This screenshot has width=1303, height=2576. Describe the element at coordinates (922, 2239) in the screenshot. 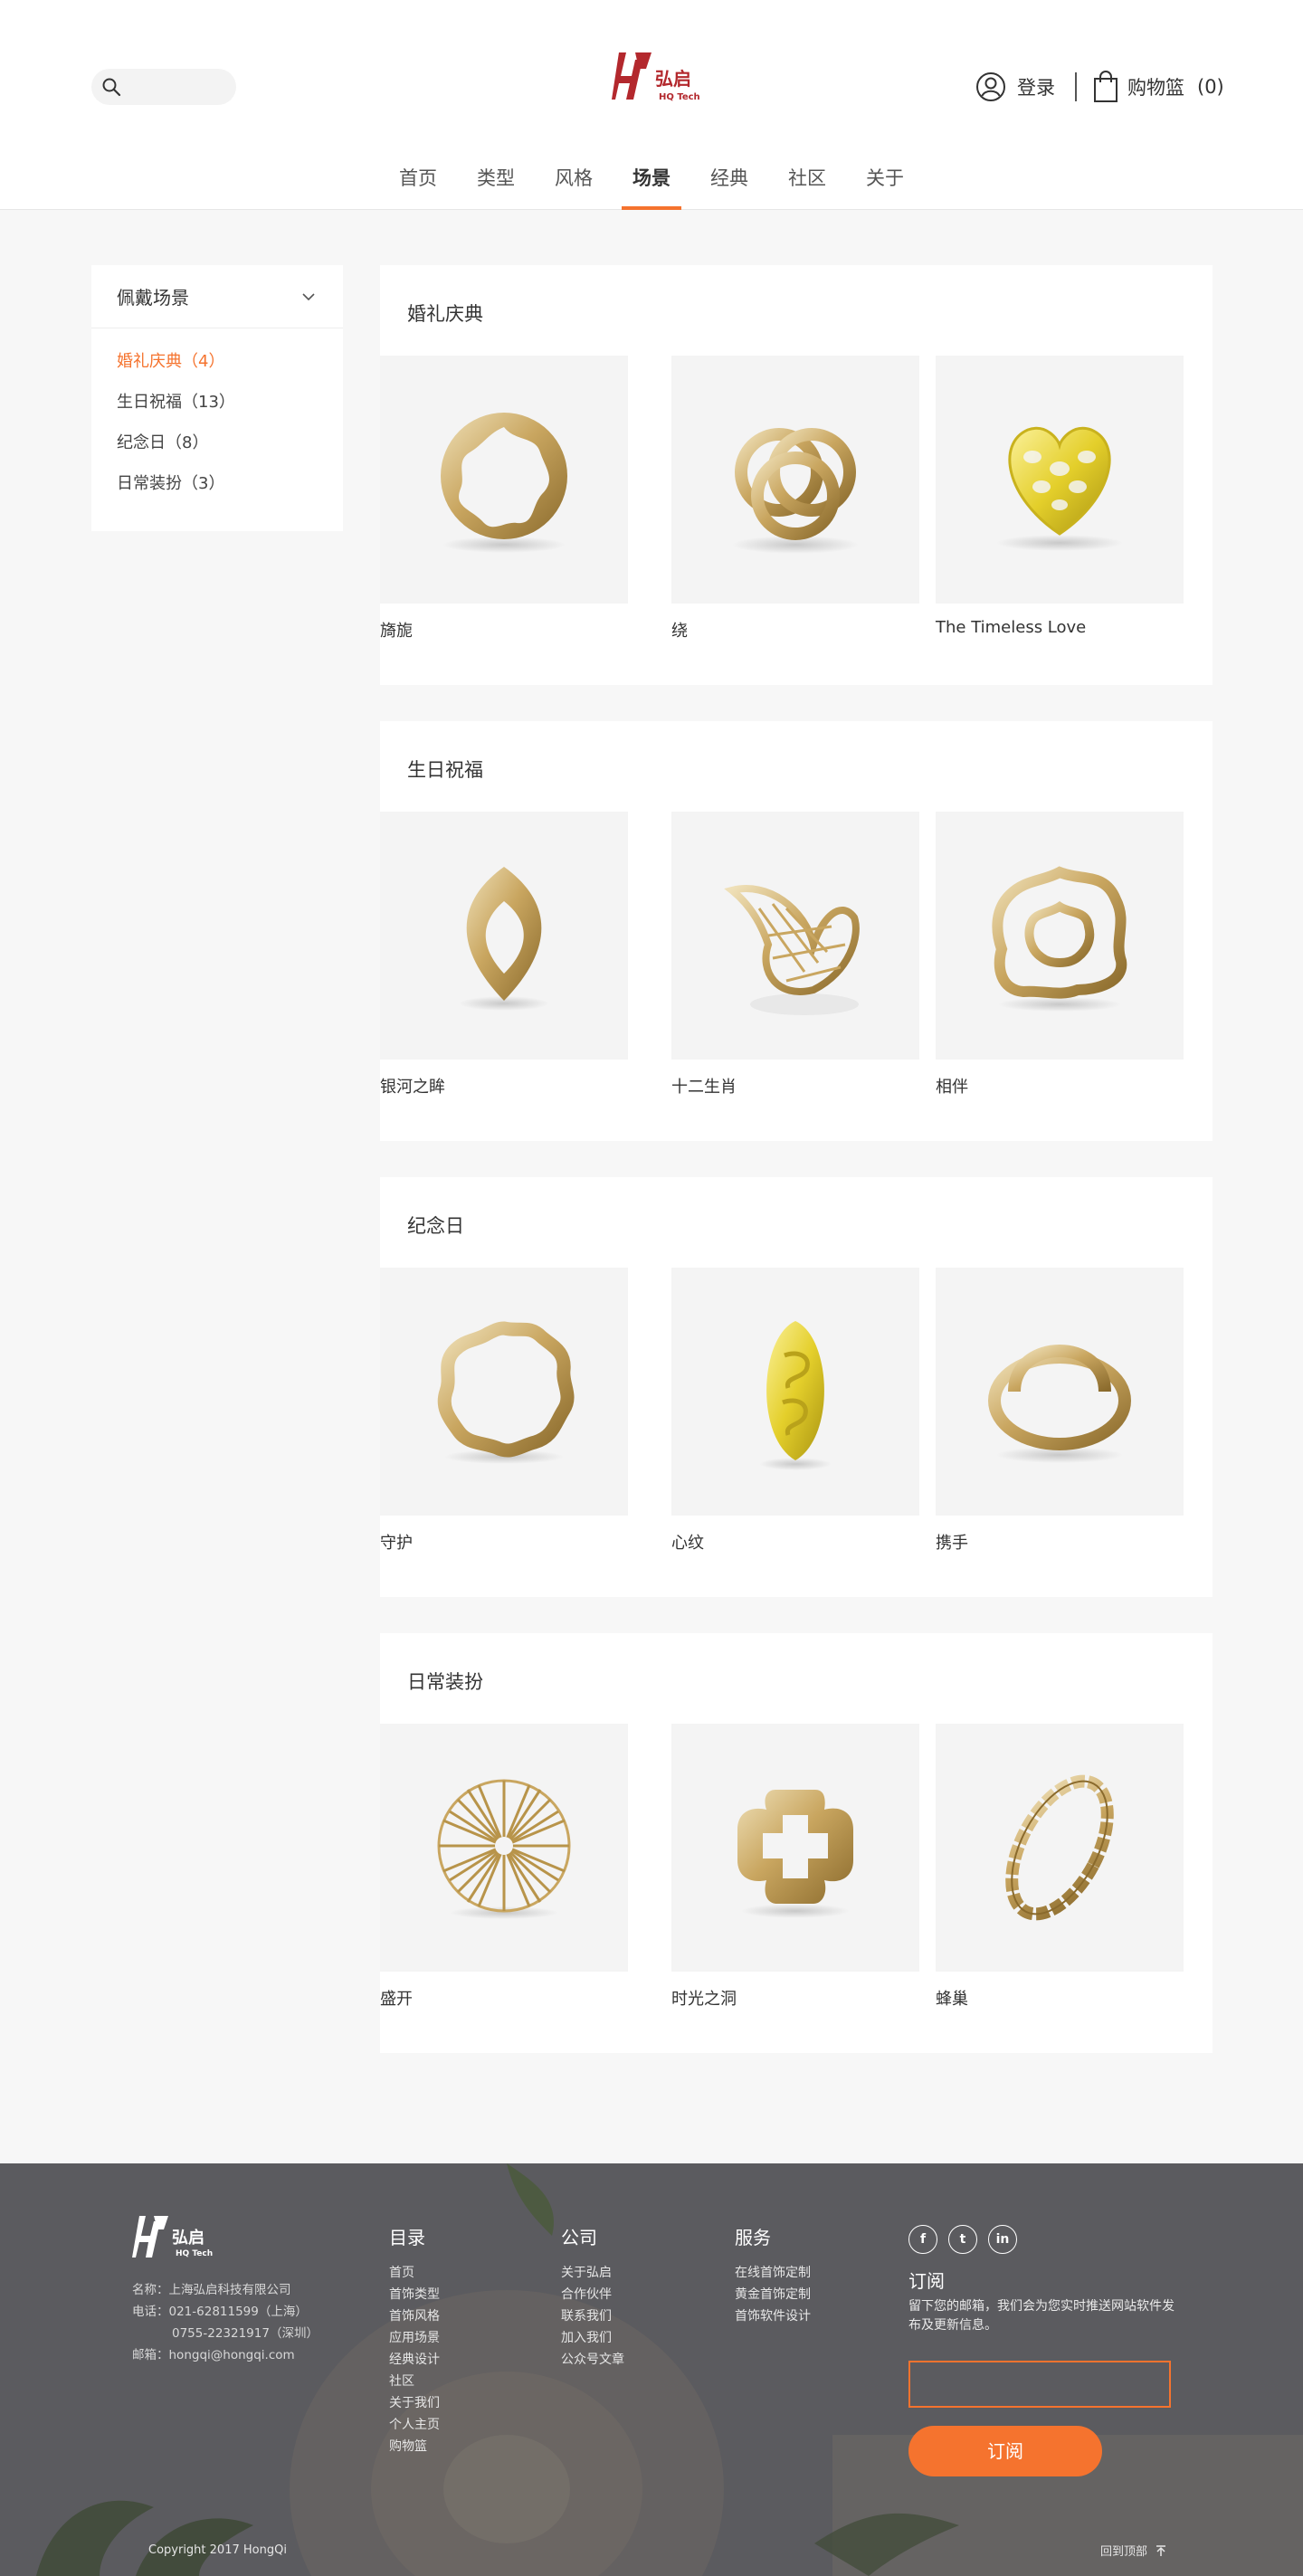

I see `facebook-icon: f` at that location.